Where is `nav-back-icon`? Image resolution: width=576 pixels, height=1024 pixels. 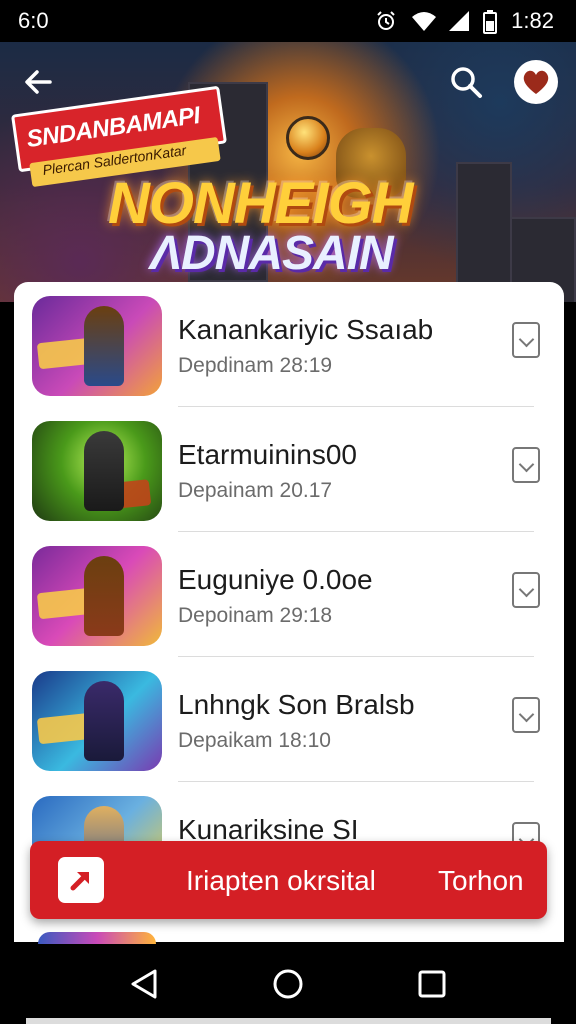 nav-back-icon is located at coordinates (144, 984).